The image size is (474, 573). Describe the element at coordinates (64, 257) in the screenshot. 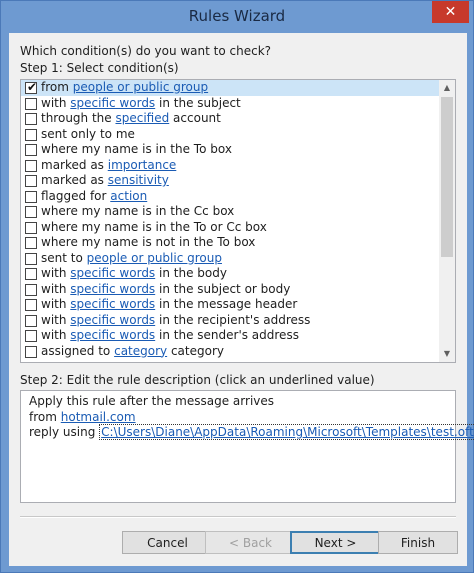

I see `condition-text: sent to` at that location.